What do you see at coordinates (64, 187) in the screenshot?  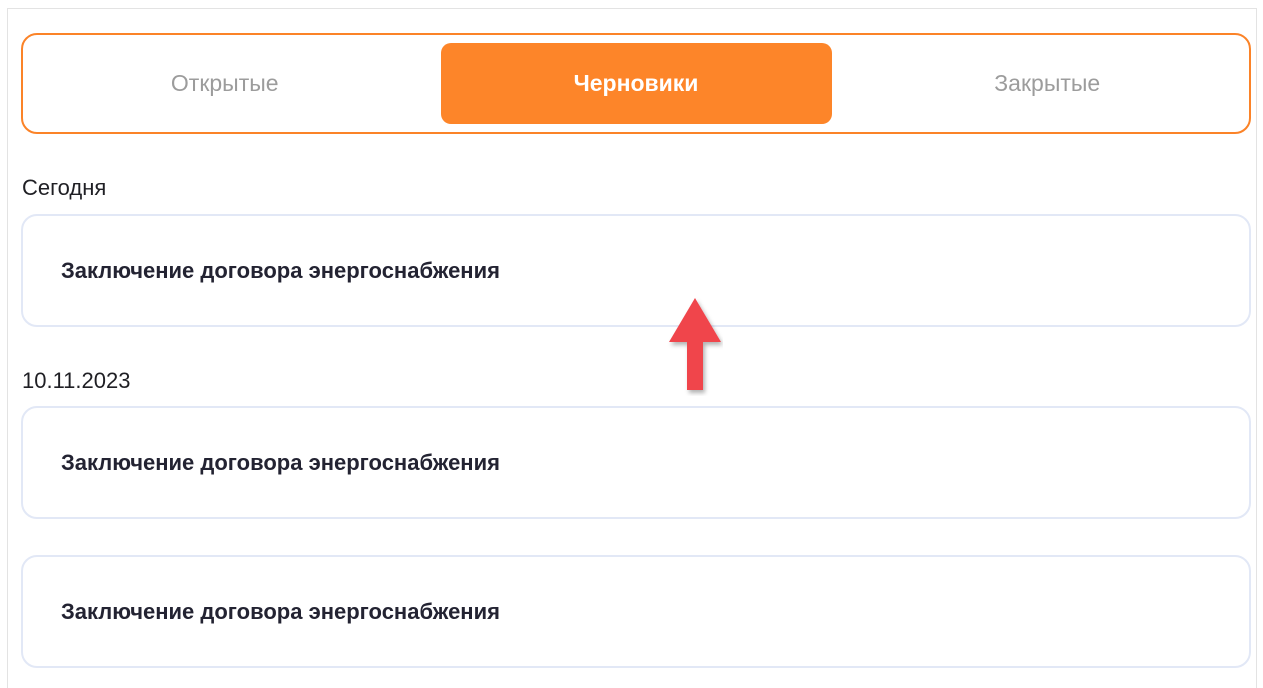 I see `date-group-label-today: Сегодня` at bounding box center [64, 187].